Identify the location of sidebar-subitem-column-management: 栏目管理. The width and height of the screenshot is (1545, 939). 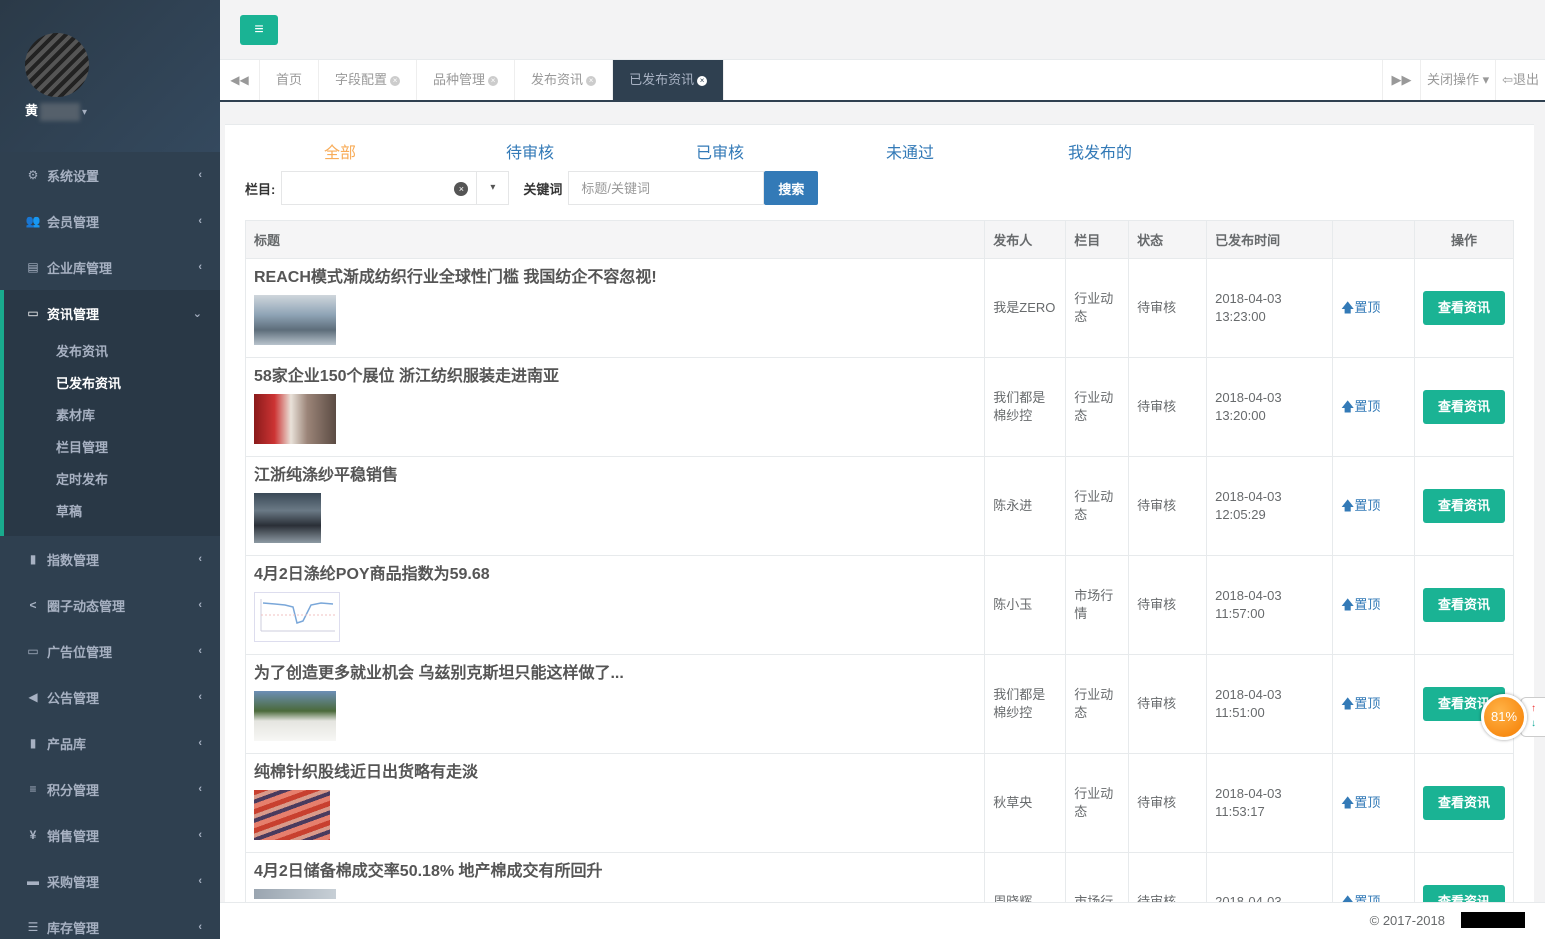
(112, 448).